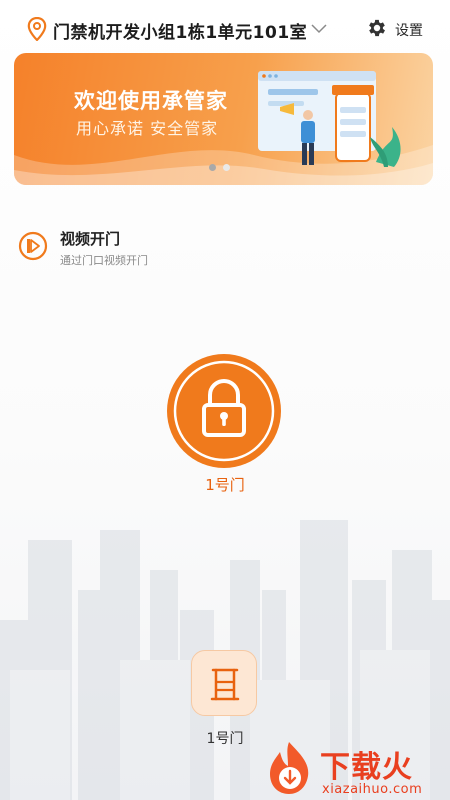 The width and height of the screenshot is (450, 800). Describe the element at coordinates (104, 260) in the screenshot. I see `video-door-subtitle: 通过门口视频开门` at that location.